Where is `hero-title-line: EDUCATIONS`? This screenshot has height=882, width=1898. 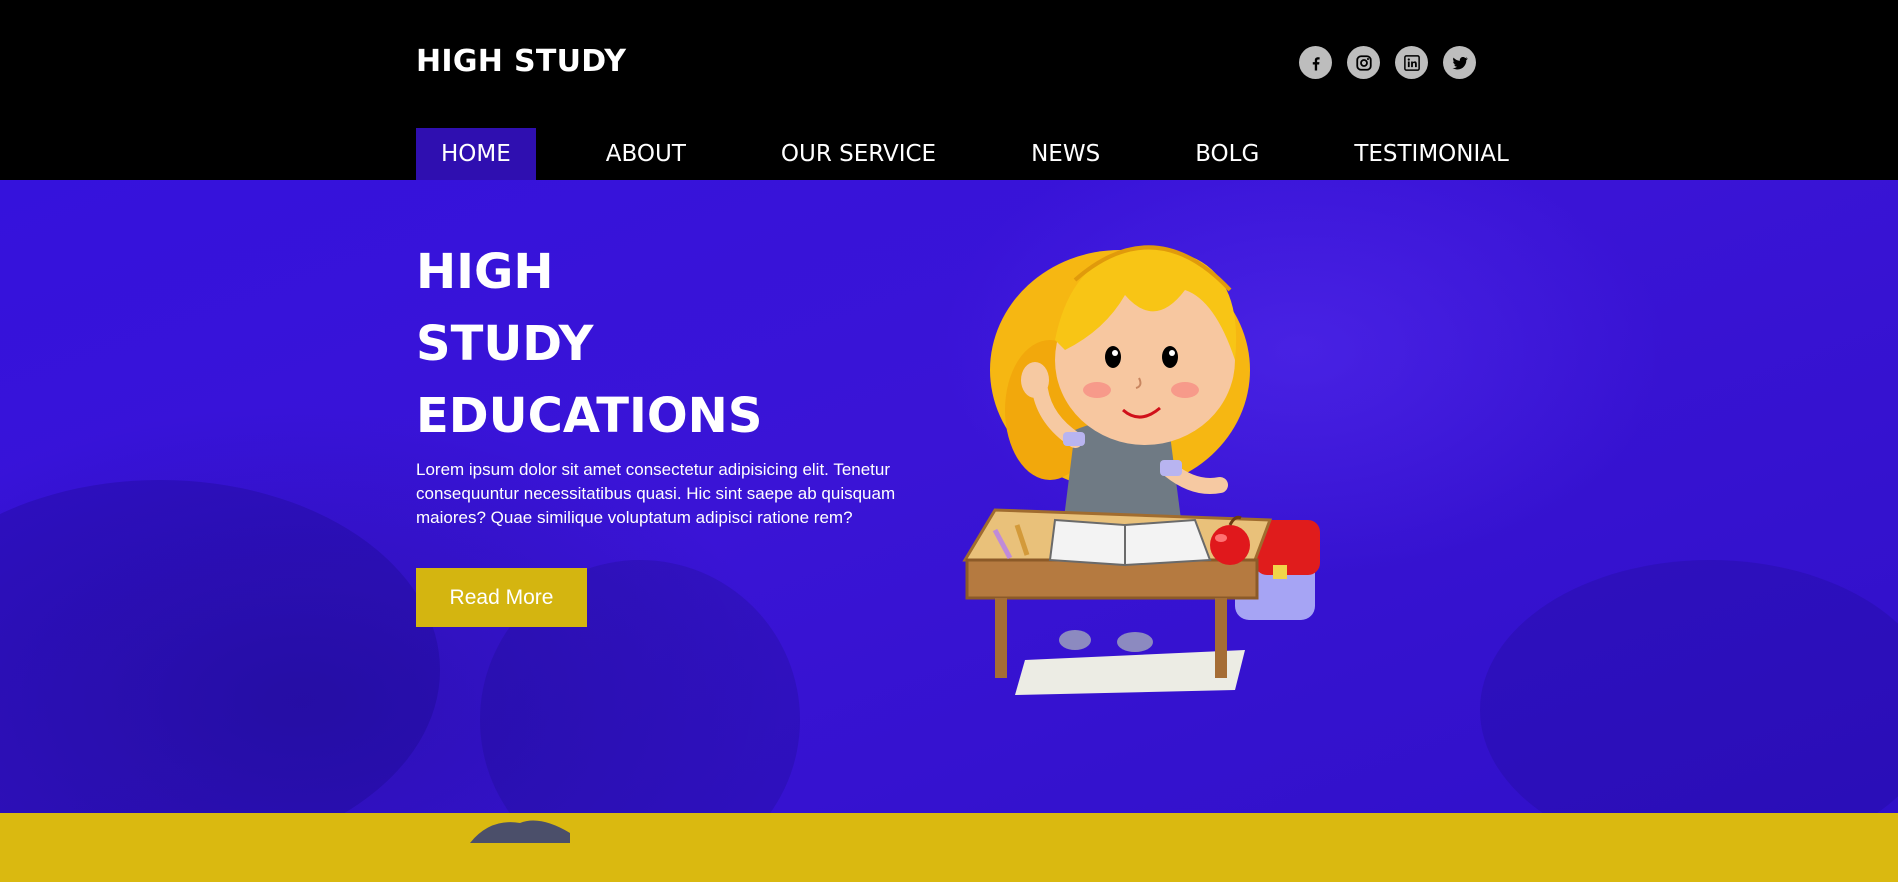
hero-title-line: EDUCATIONS is located at coordinates (589, 416).